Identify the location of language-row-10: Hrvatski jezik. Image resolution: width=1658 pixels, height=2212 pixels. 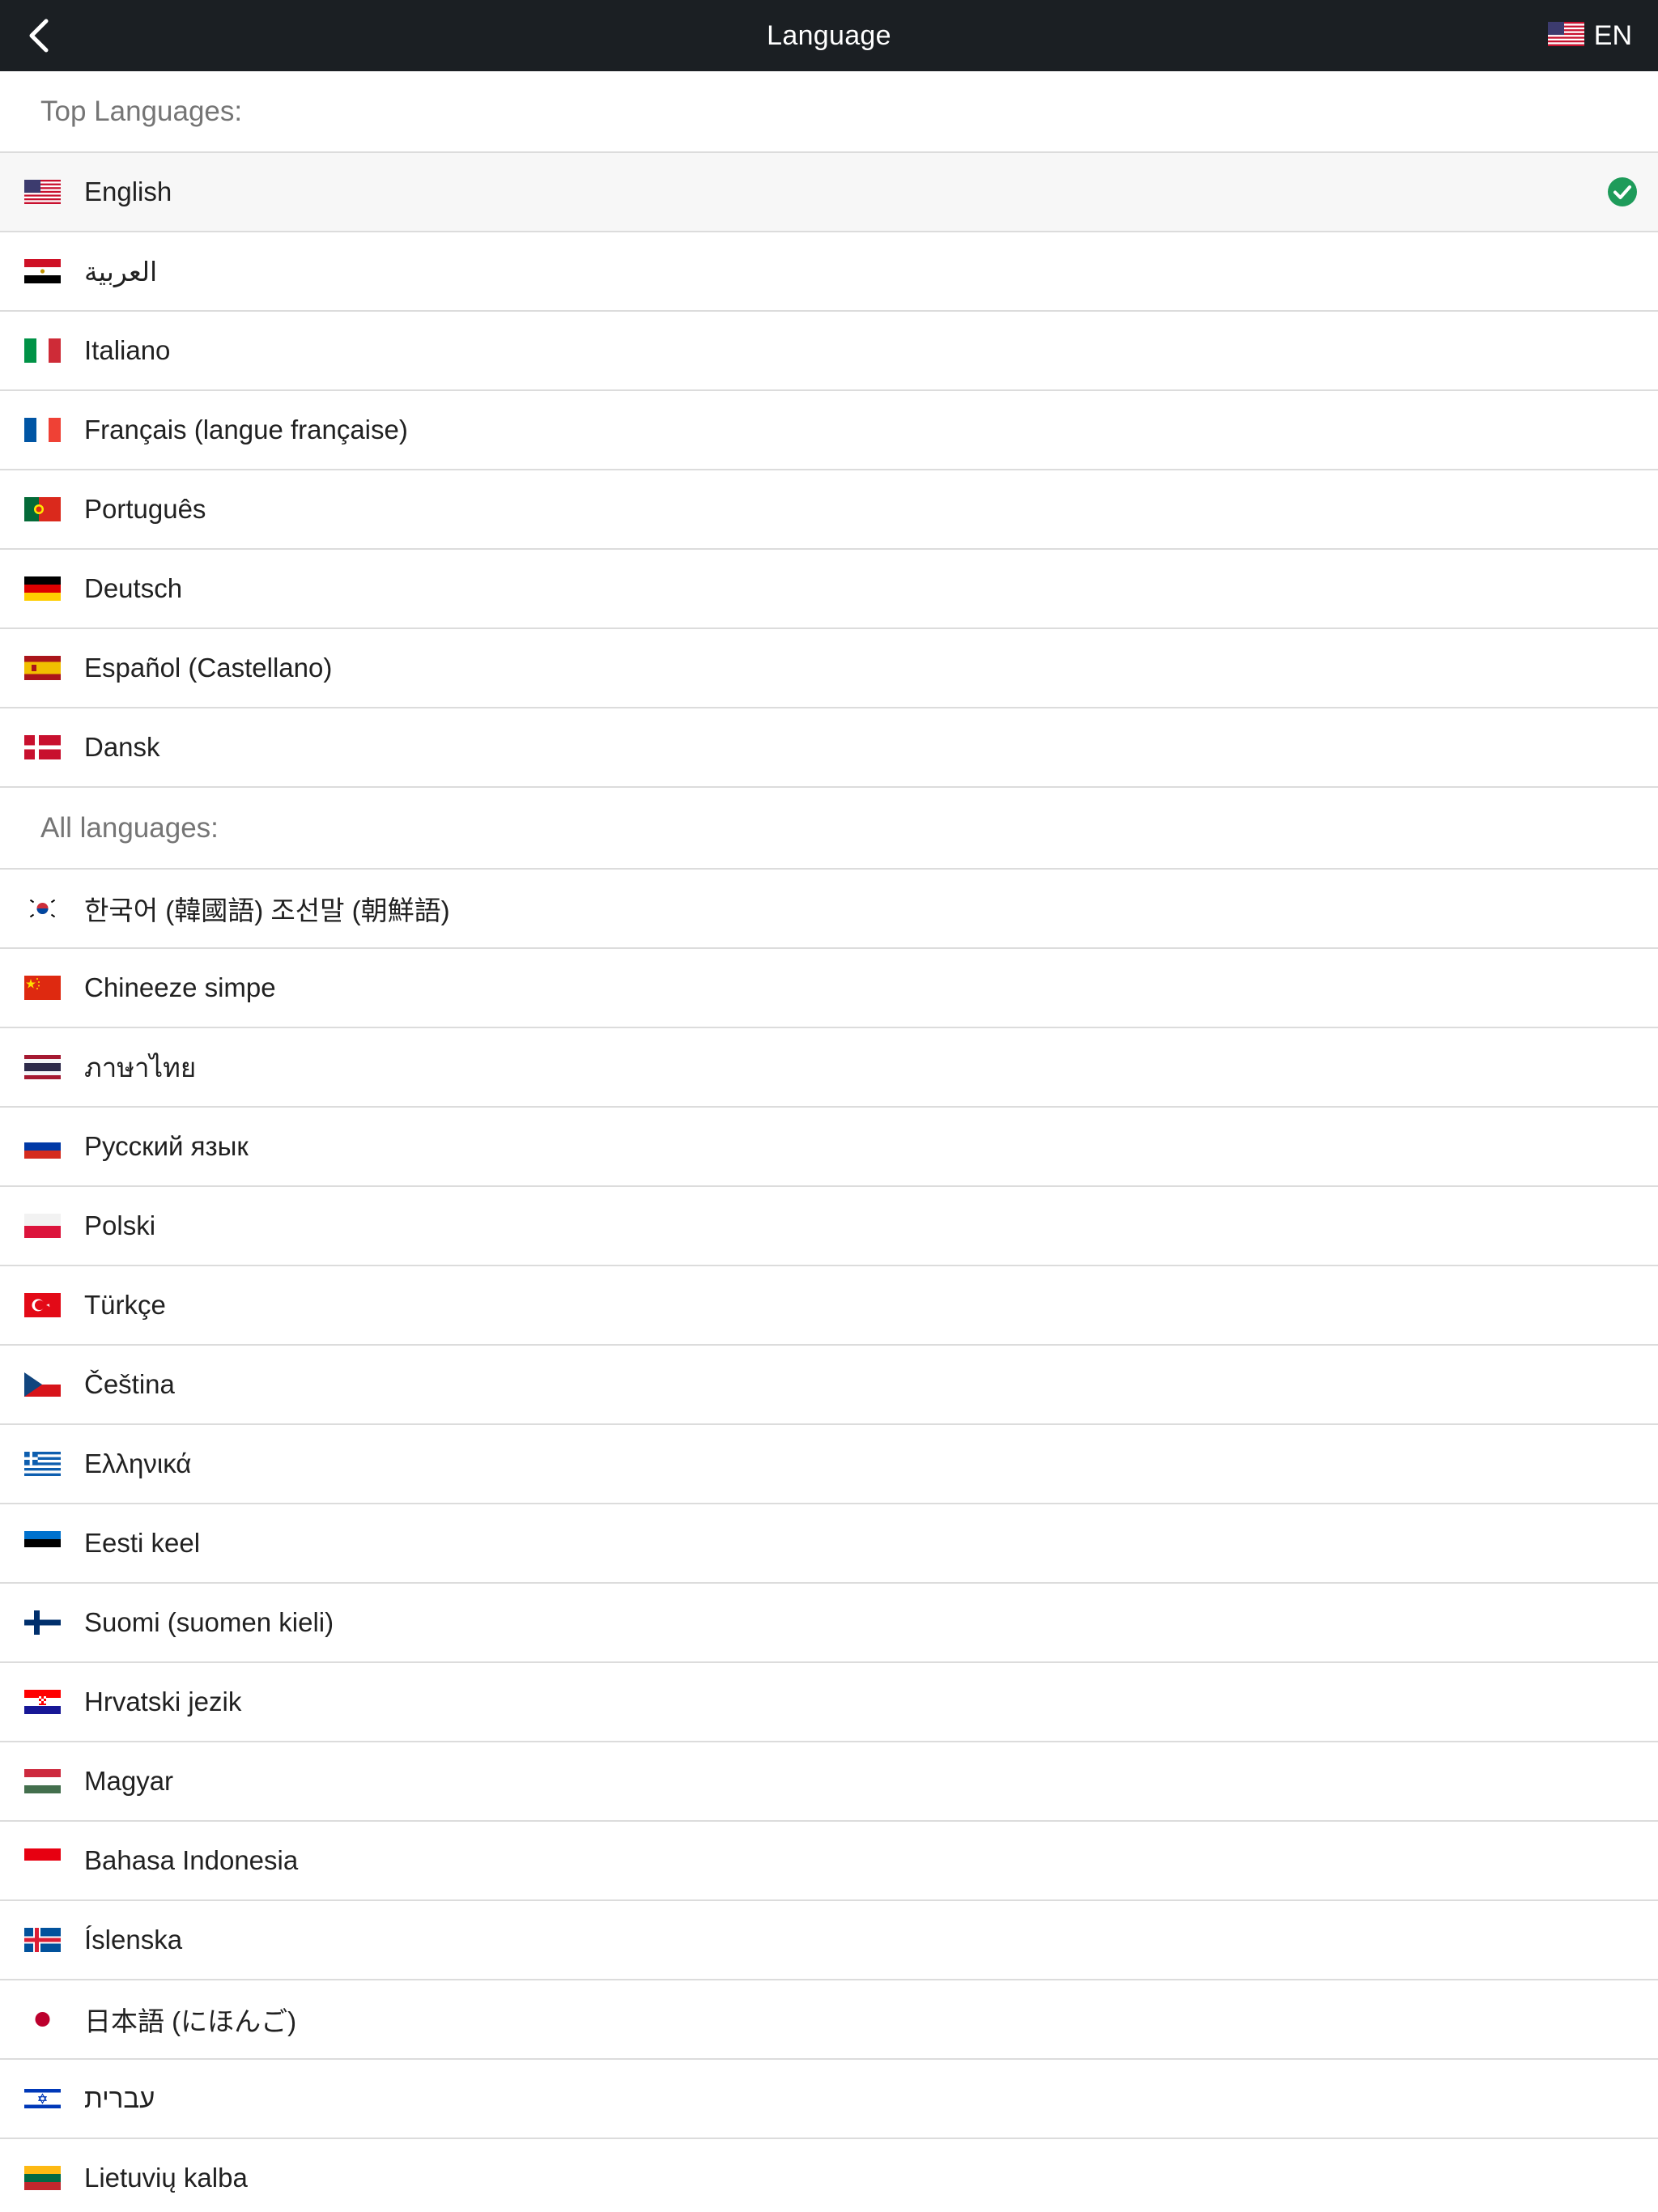
(829, 1703).